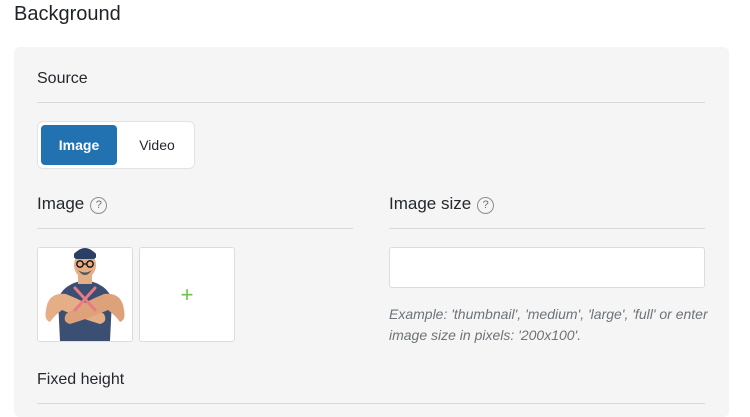 The width and height of the screenshot is (750, 417). I want to click on source-divider, so click(371, 102).